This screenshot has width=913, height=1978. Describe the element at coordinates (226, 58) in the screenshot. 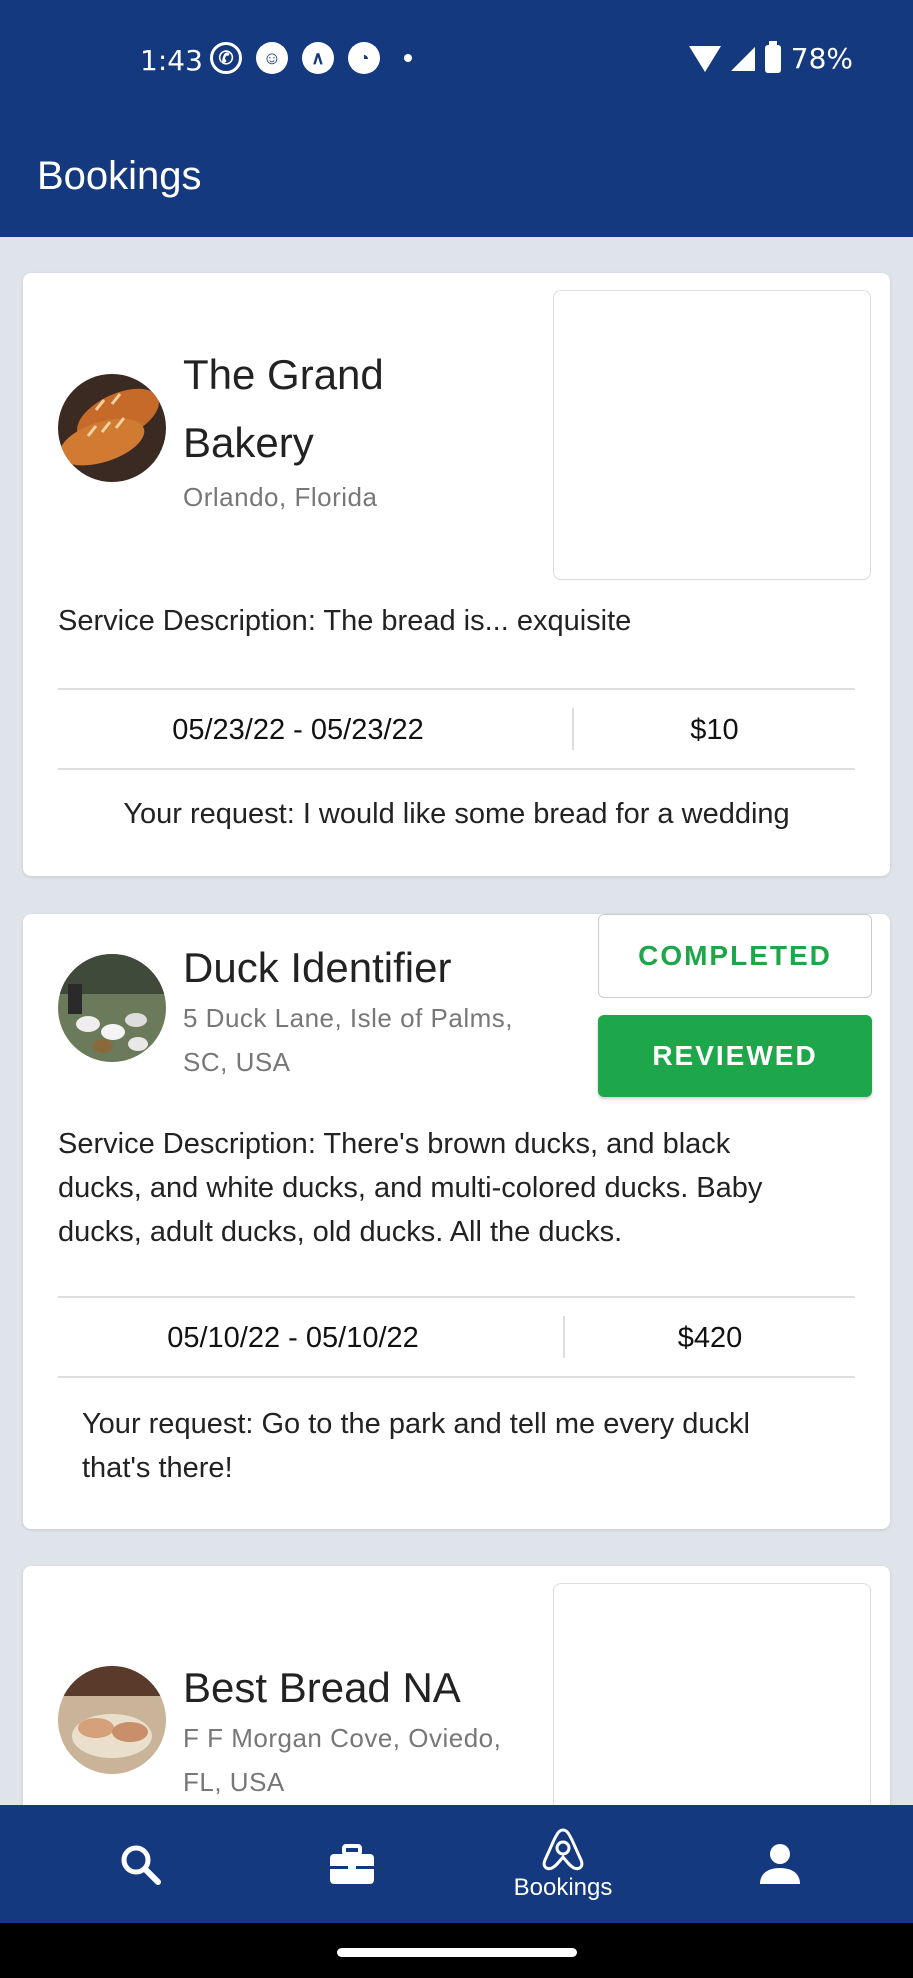

I see `whatsapp-icon: ✆` at that location.